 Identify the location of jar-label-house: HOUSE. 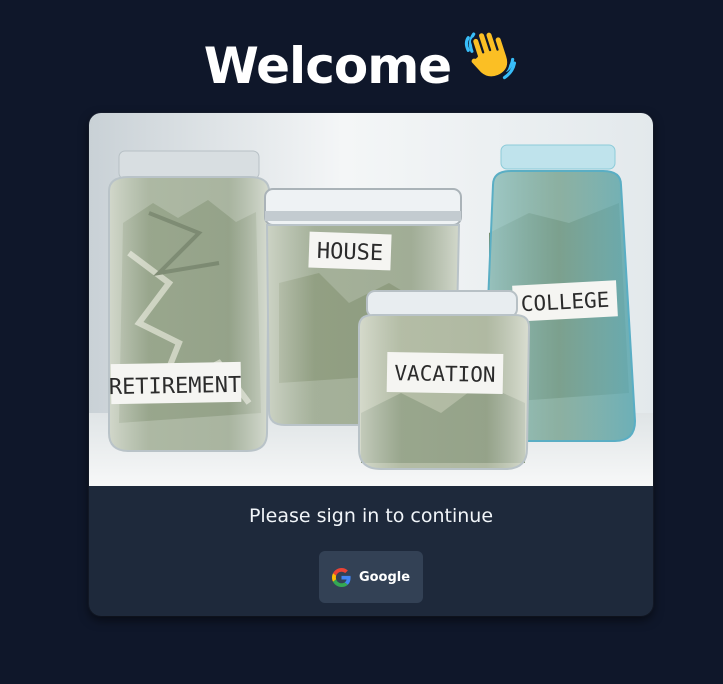
(349, 252).